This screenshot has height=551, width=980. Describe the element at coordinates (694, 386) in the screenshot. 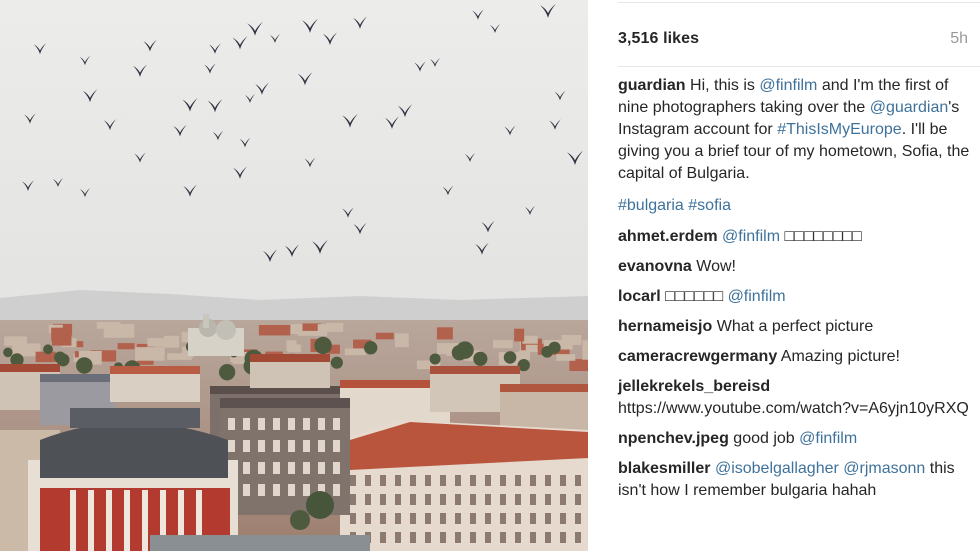

I see `username-link: jellekrekels_bereisd` at that location.